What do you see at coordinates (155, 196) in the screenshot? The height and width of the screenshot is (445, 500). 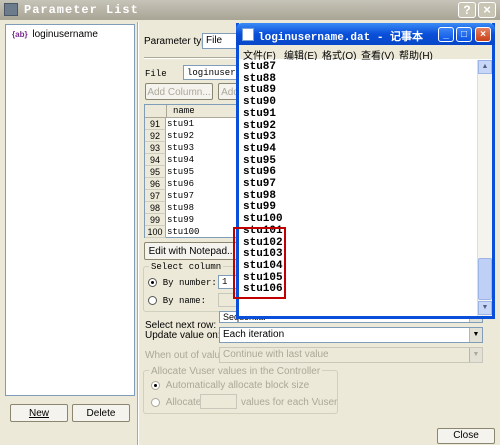 I see `row-number: 97` at bounding box center [155, 196].